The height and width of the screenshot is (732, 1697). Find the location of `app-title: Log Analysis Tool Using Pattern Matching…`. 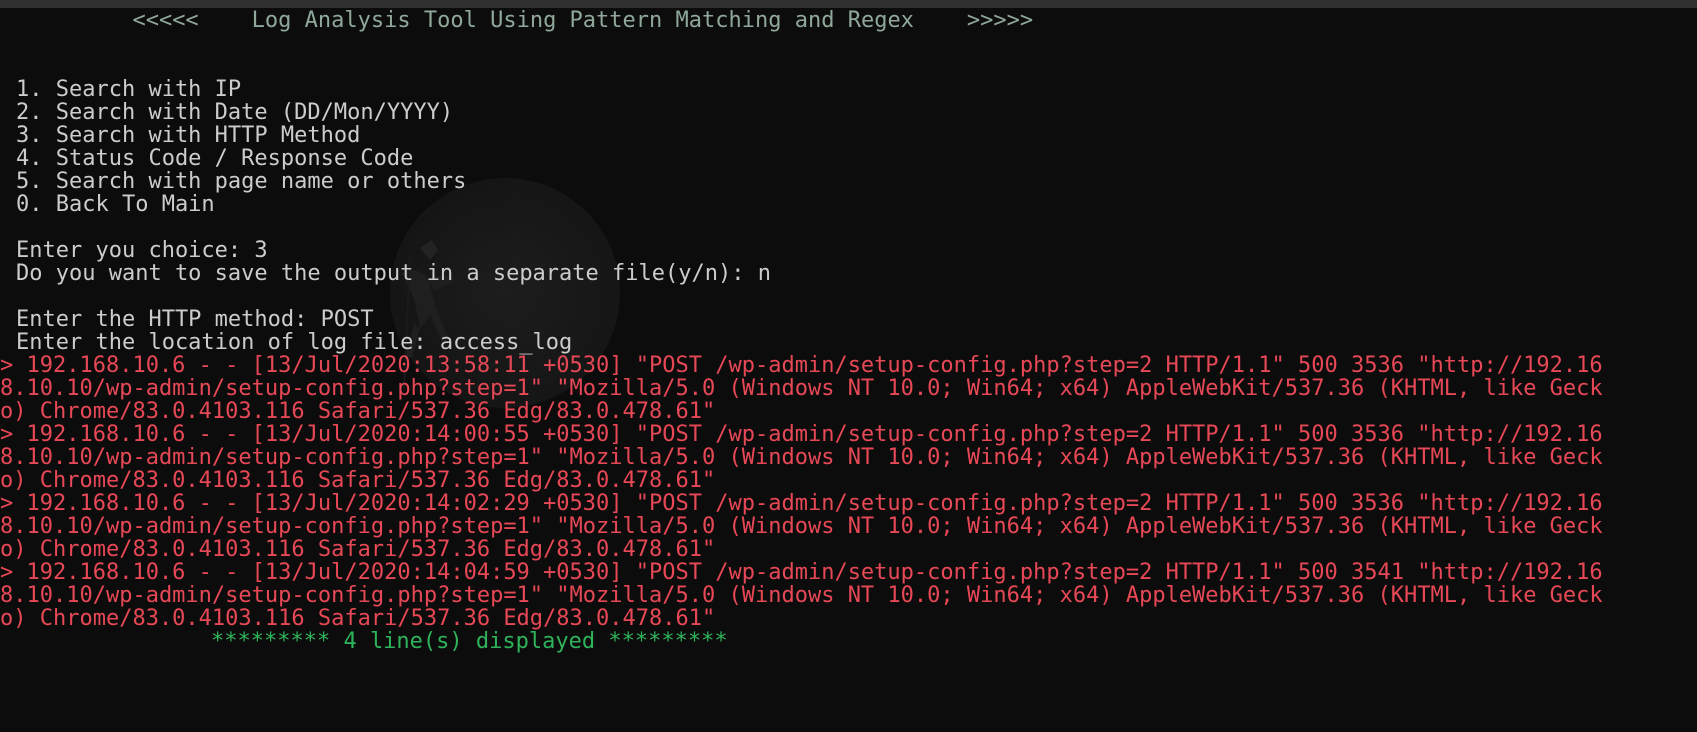

app-title: Log Analysis Tool Using Pattern Matching… is located at coordinates (582, 20).